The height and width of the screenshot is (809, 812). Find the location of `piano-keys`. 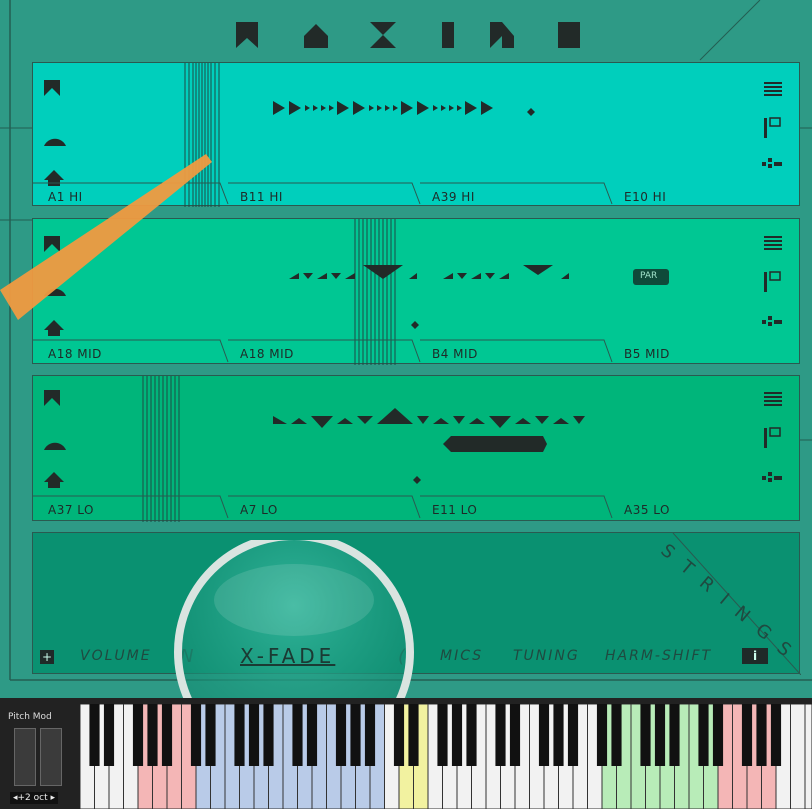

piano-keys is located at coordinates (446, 756).